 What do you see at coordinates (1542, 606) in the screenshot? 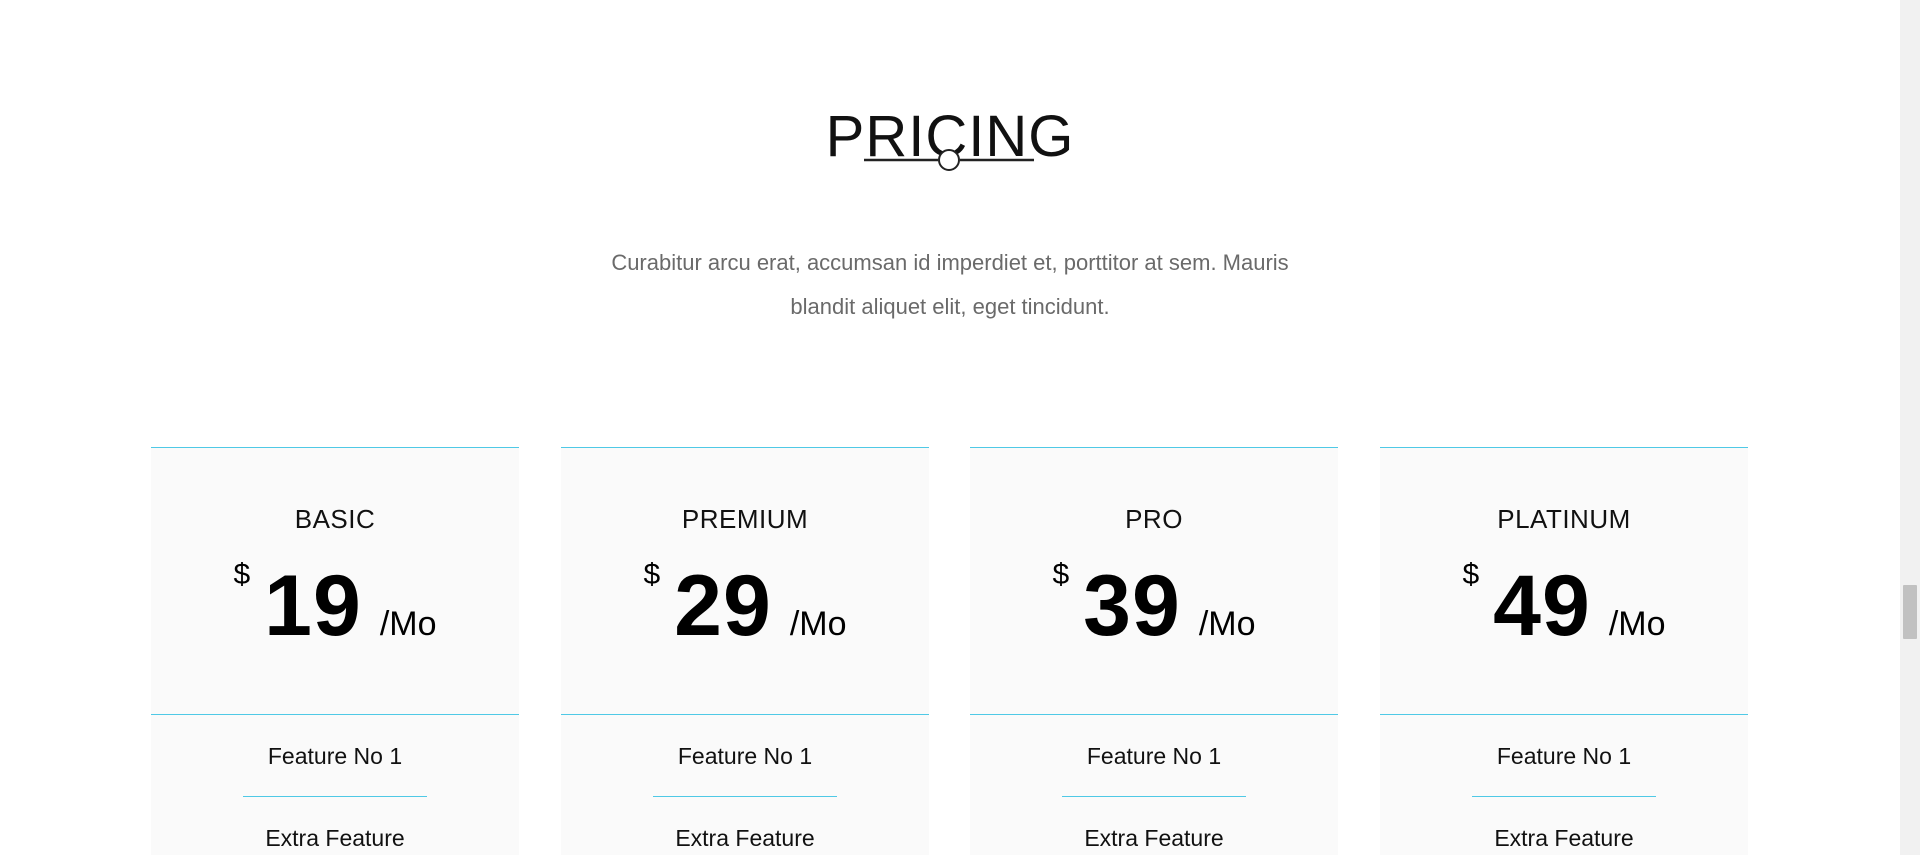
I see `price-amount: 49` at bounding box center [1542, 606].